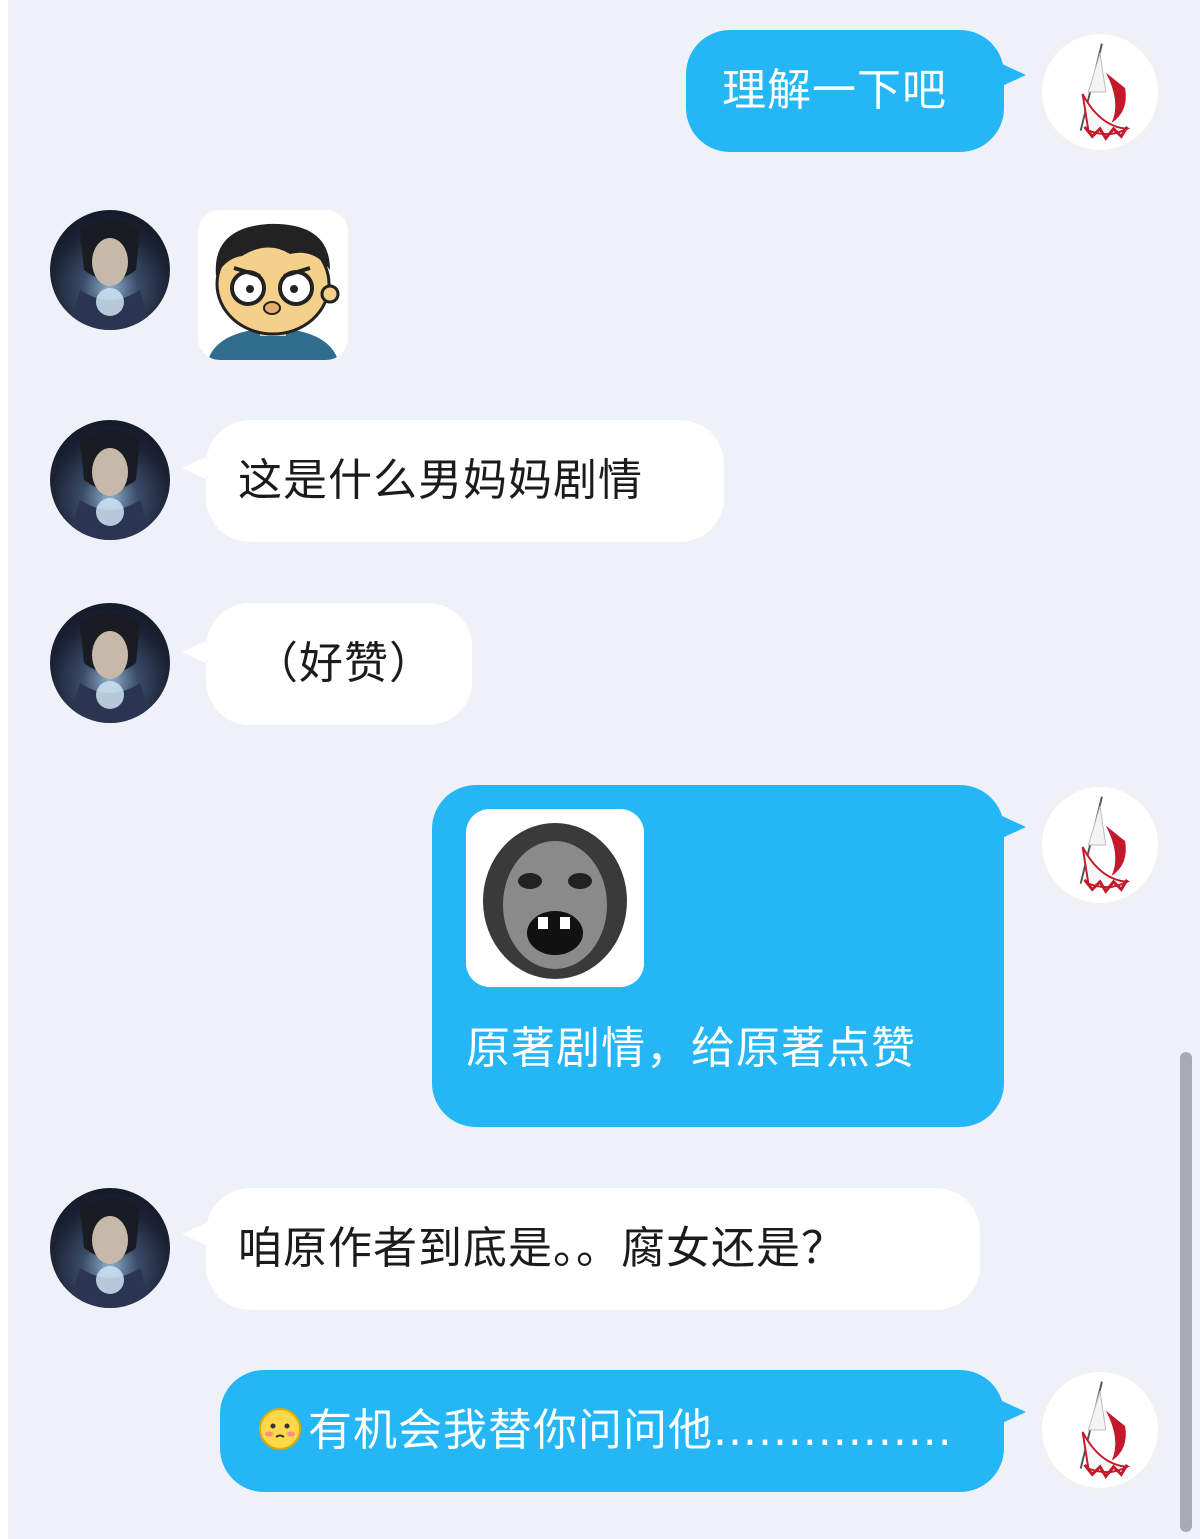  I want to click on screaming-face-icon, so click(555, 898).